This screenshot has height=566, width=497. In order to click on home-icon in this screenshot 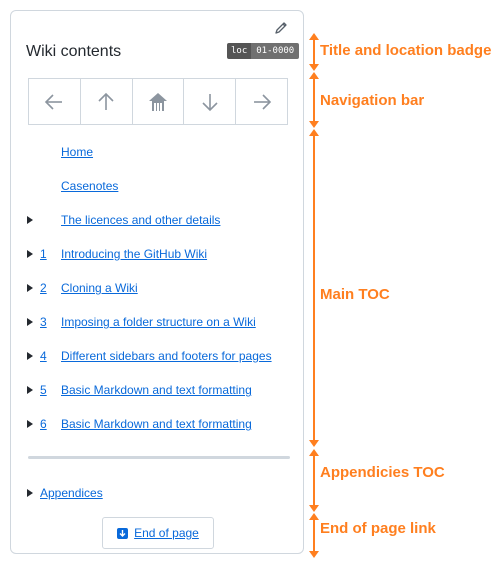, I will do `click(157, 101)`.